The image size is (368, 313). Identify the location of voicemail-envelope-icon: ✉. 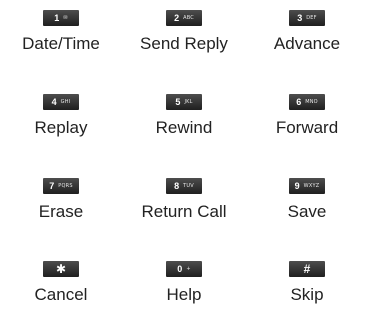
(65, 17).